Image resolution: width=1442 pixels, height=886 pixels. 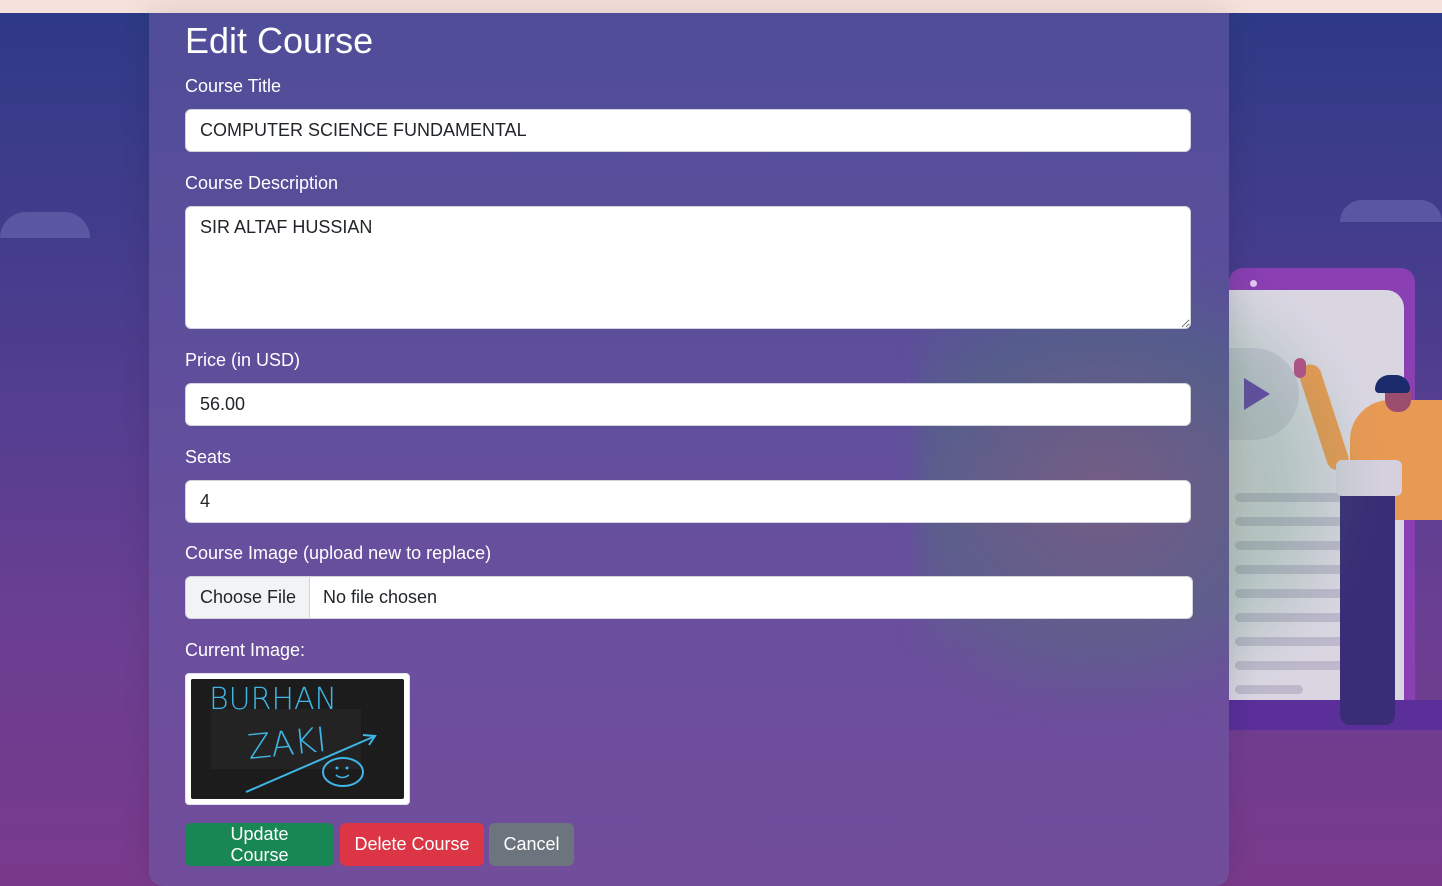 I want to click on current-image: BURHAN ZAKI, so click(x=297, y=739).